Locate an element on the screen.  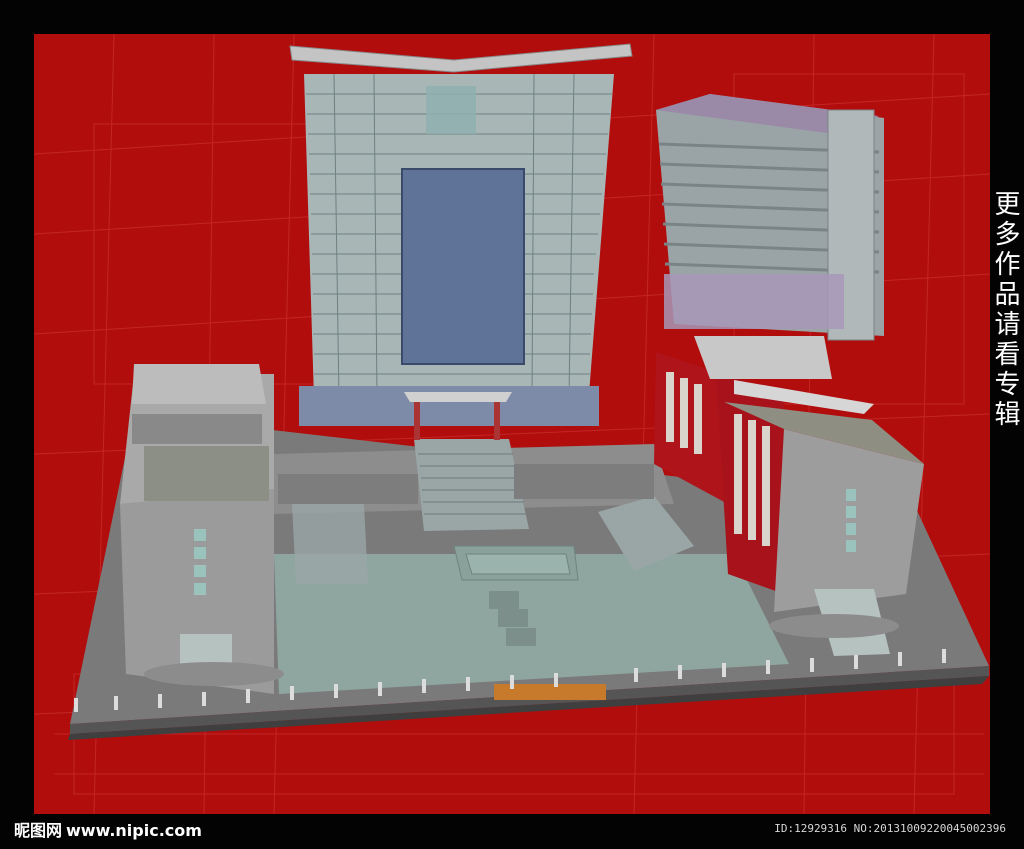
watermark-brand: 昵图网 is located at coordinates (38, 830).